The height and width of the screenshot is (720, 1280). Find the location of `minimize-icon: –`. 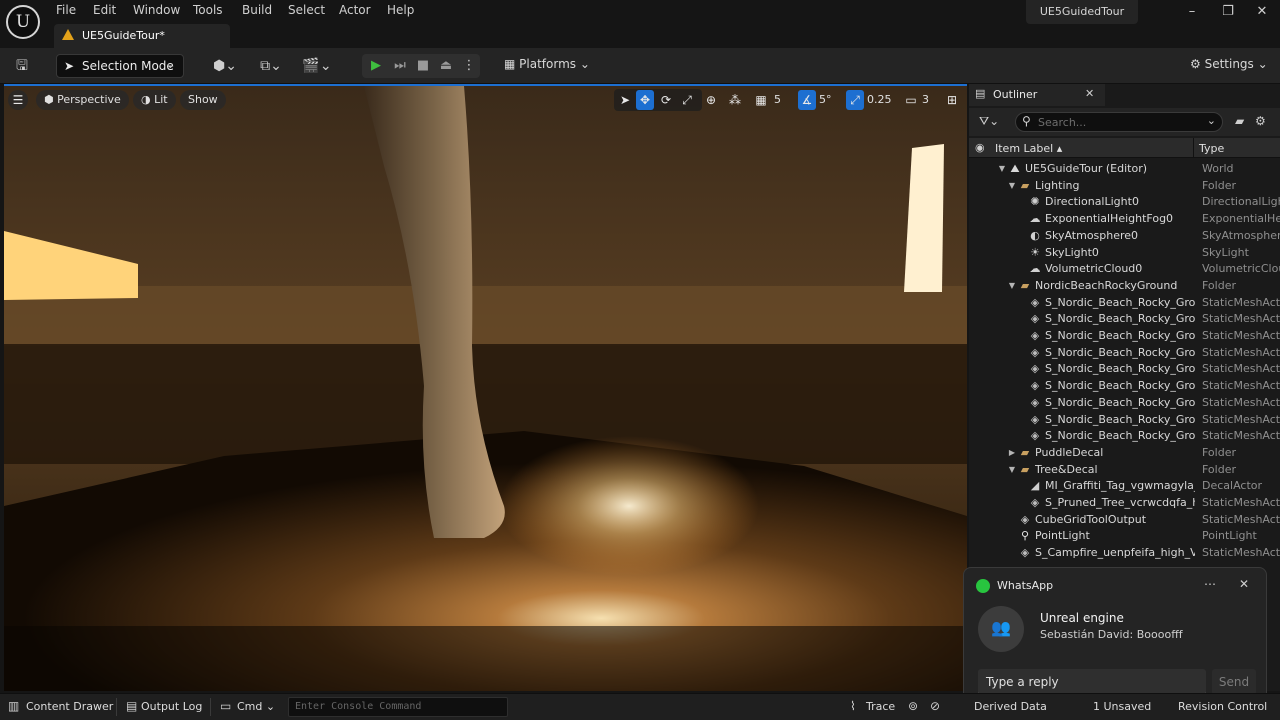

minimize-icon: – is located at coordinates (1192, 14).